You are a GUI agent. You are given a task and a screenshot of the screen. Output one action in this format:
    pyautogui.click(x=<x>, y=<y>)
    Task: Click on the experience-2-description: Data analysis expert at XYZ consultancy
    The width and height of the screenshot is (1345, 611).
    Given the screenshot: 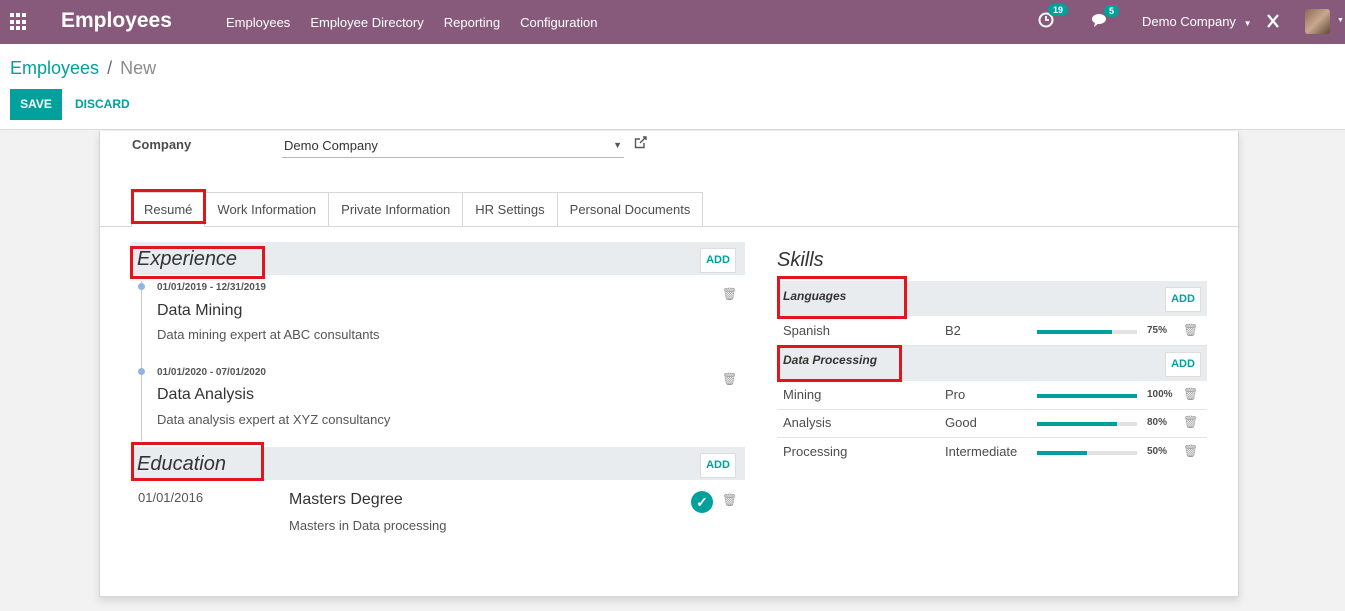 What is the action you would take?
    pyautogui.click(x=274, y=419)
    